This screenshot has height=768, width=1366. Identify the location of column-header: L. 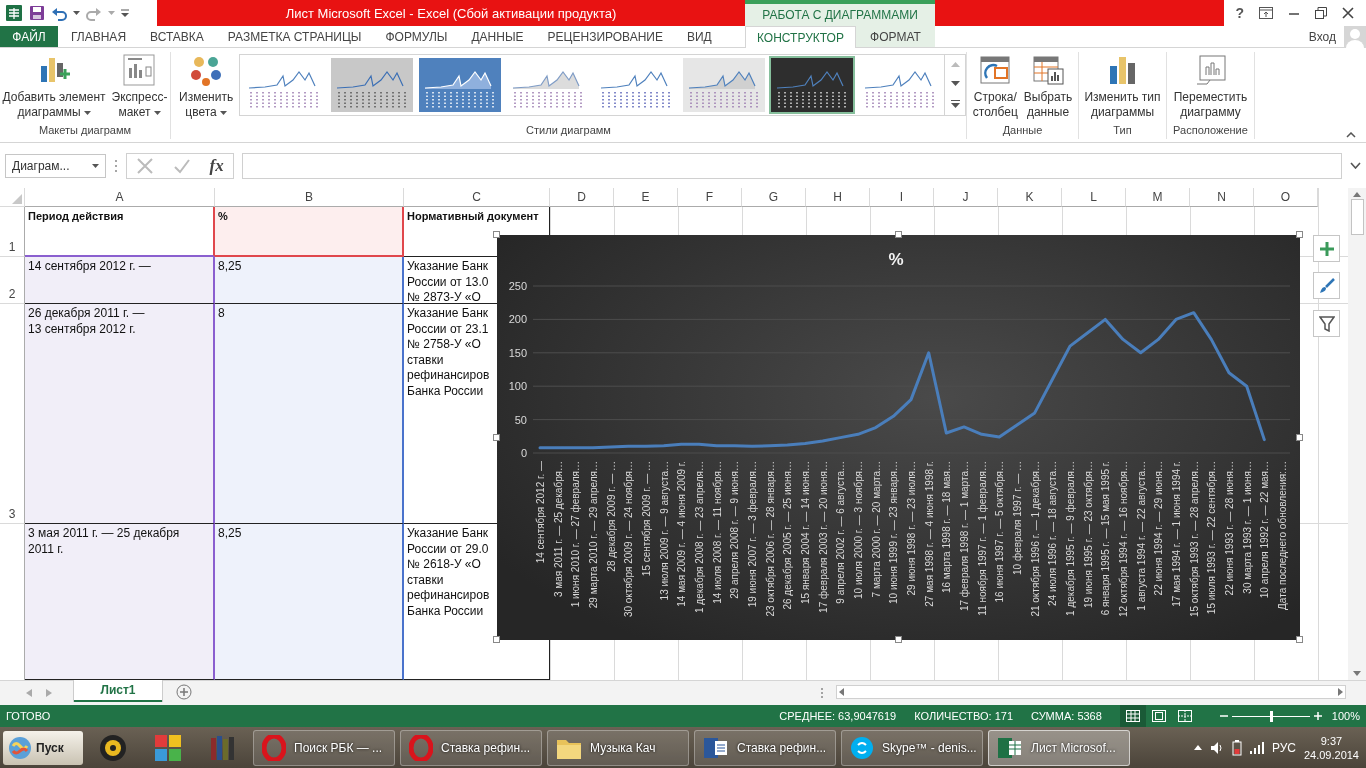
(1094, 197).